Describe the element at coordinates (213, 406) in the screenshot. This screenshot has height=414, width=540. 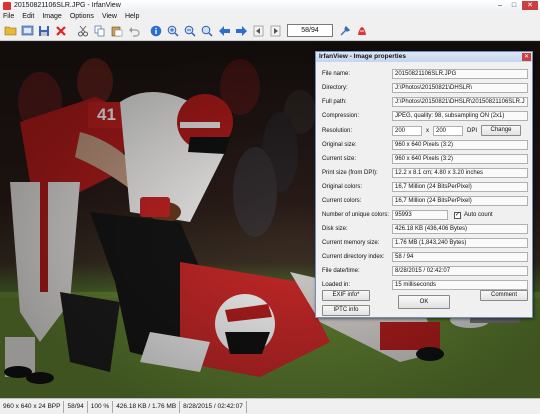
I see `status-datetime: 8/28/2015 / 02:42:07` at that location.